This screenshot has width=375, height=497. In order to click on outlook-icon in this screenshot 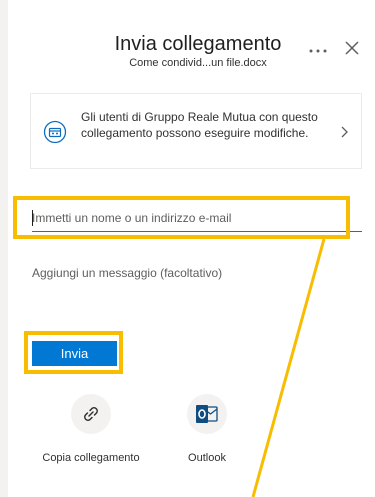, I will do `click(207, 414)`.